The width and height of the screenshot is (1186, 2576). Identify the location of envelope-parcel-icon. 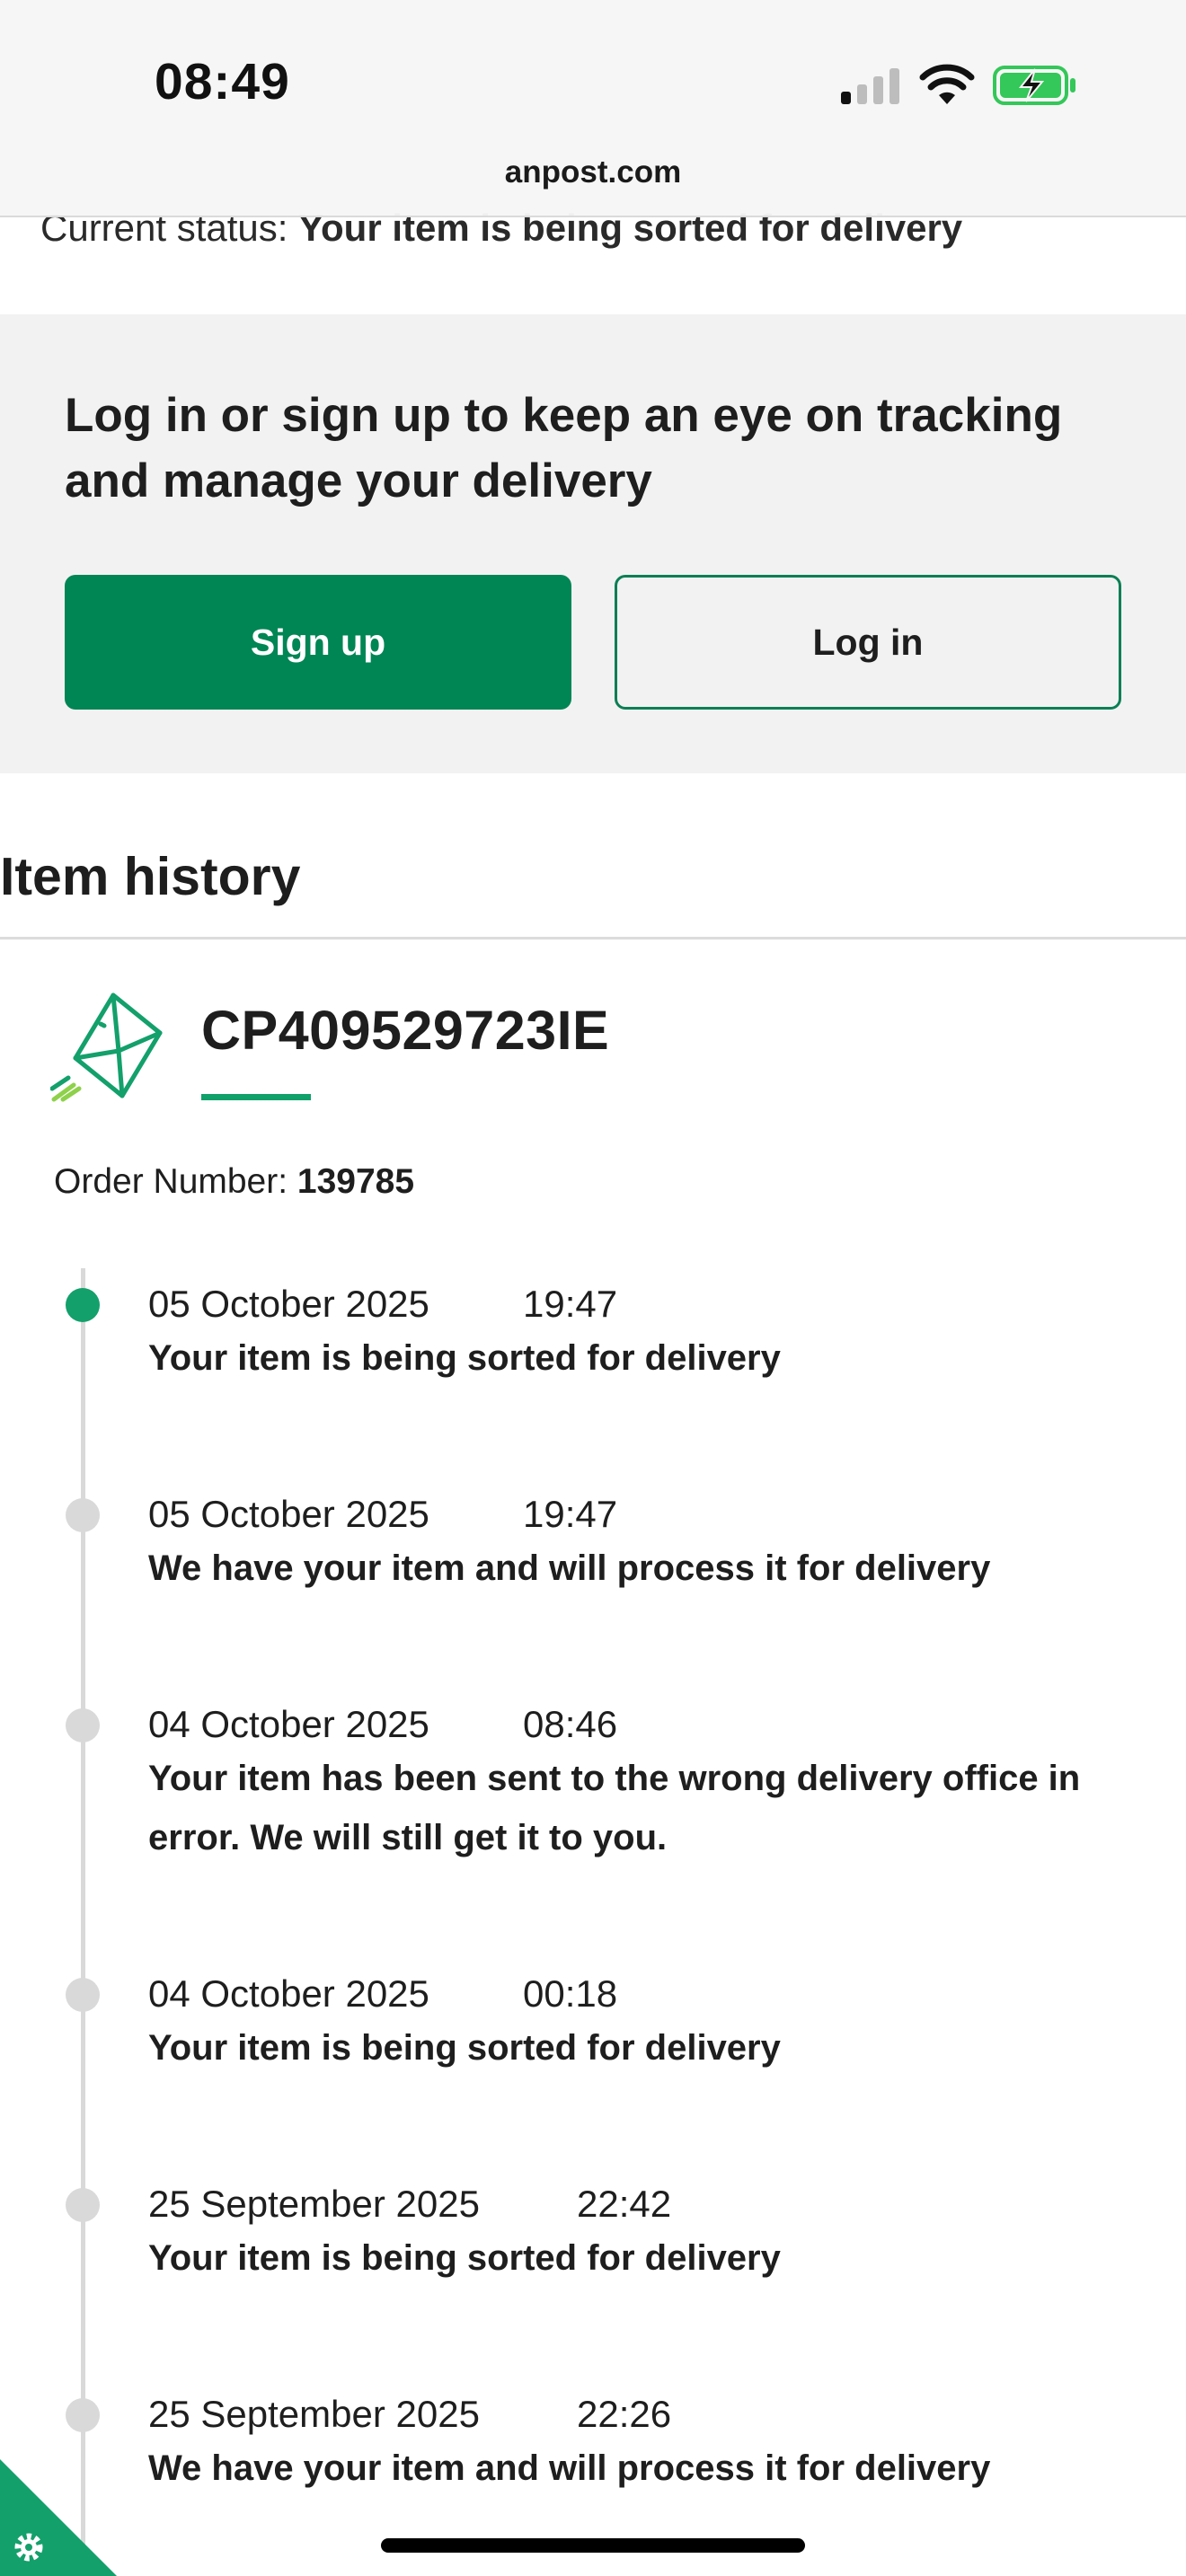
(106, 1047).